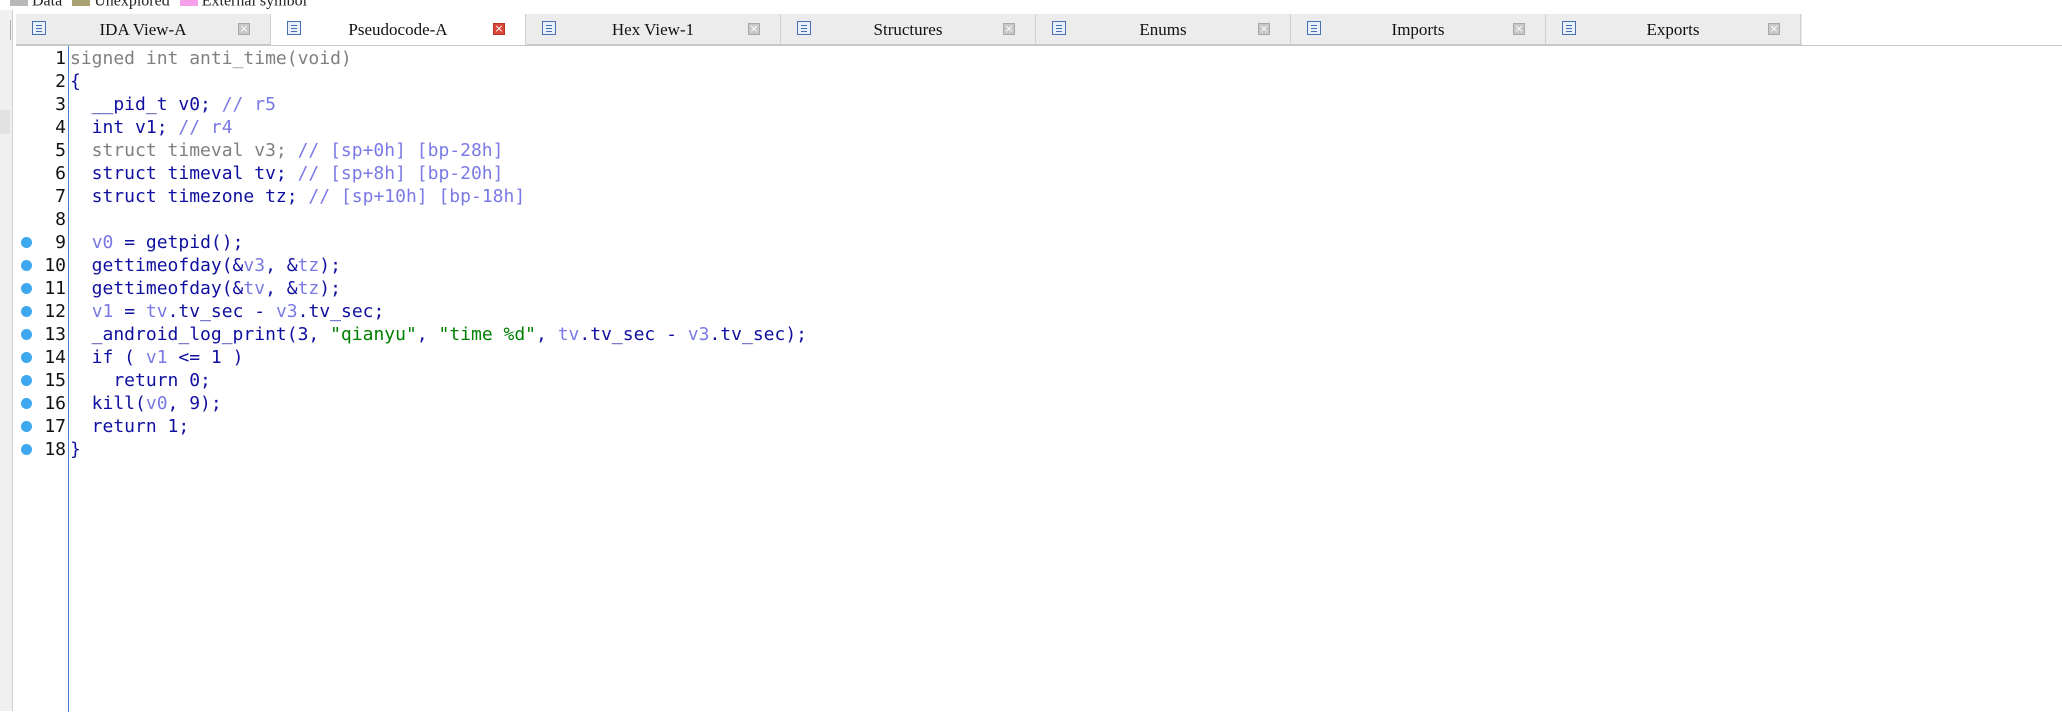  Describe the element at coordinates (178, 242) in the screenshot. I see `code-token: = getpid();` at that location.